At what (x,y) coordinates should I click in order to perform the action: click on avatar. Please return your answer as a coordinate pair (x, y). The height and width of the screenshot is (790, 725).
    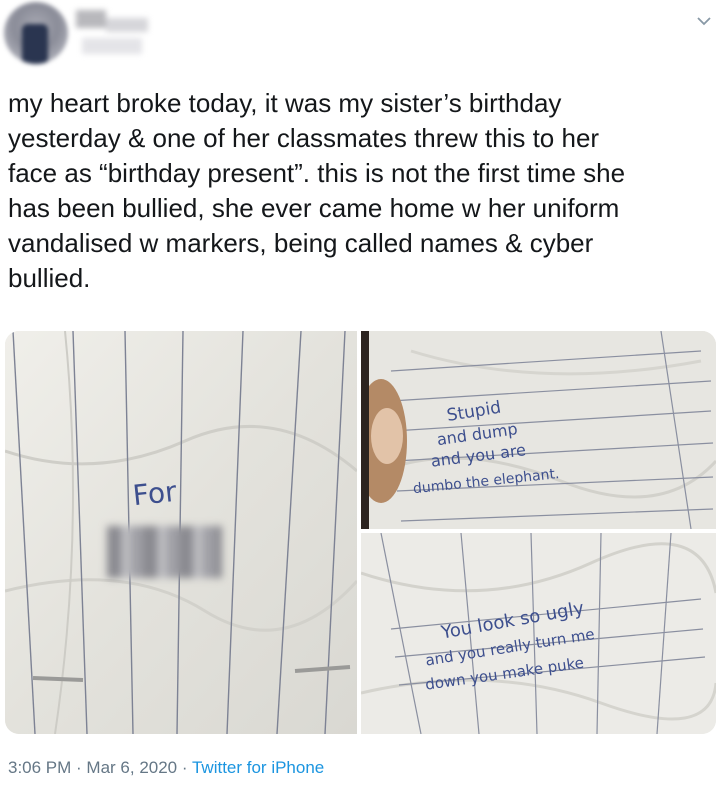
    Looking at the image, I should click on (36, 33).